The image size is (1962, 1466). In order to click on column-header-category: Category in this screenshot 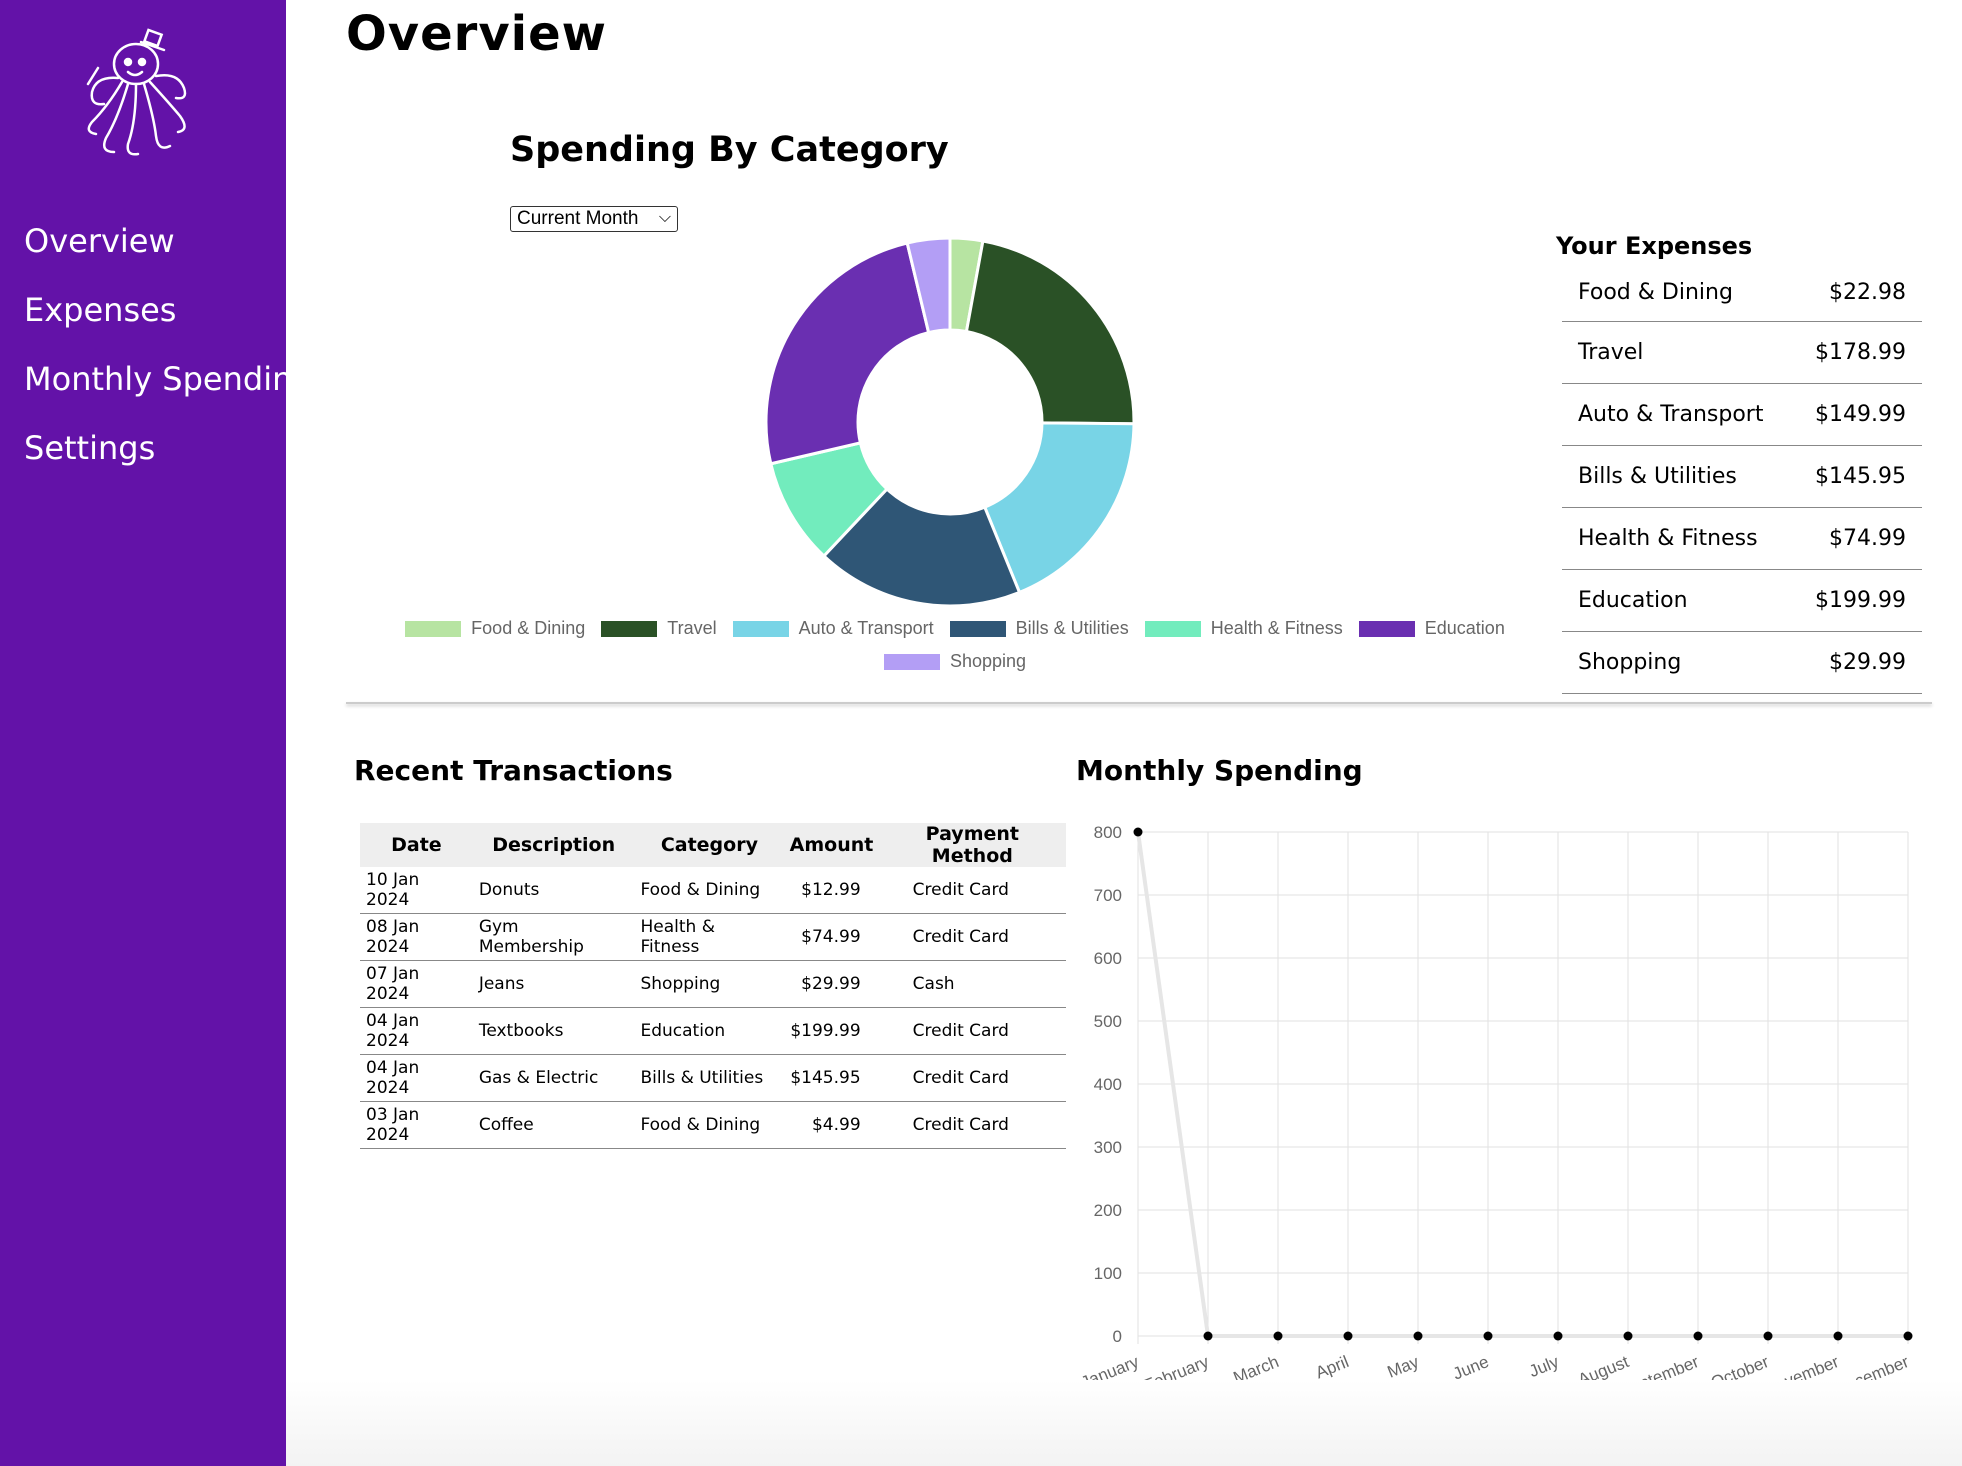, I will do `click(709, 845)`.